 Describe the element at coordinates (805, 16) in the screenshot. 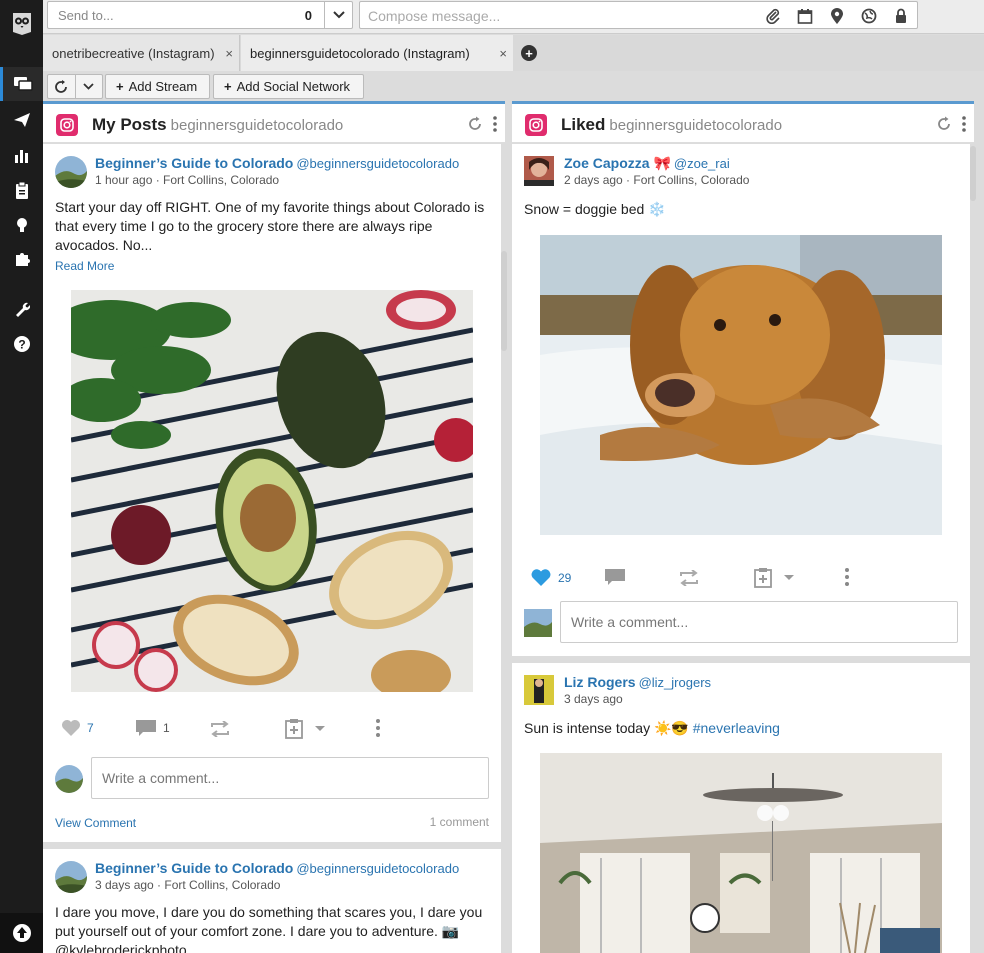

I see `schedule-calendar-icon` at that location.